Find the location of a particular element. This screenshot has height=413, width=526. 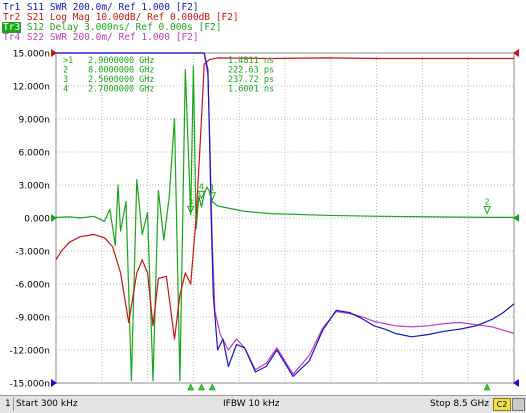

marker-table-cell: 237.72 ps is located at coordinates (251, 80).